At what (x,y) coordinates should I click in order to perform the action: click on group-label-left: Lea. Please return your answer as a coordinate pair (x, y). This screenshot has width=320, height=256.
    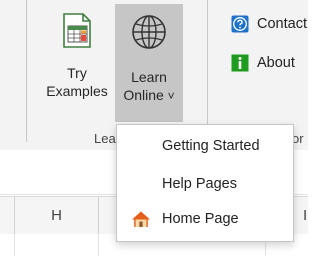
    Looking at the image, I should click on (105, 138).